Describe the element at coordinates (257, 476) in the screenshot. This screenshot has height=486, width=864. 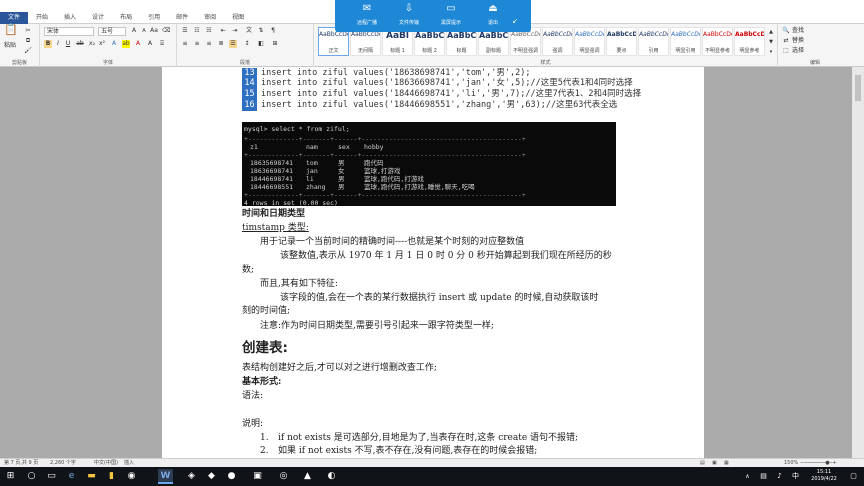
I see `app-icon: ▣` at that location.